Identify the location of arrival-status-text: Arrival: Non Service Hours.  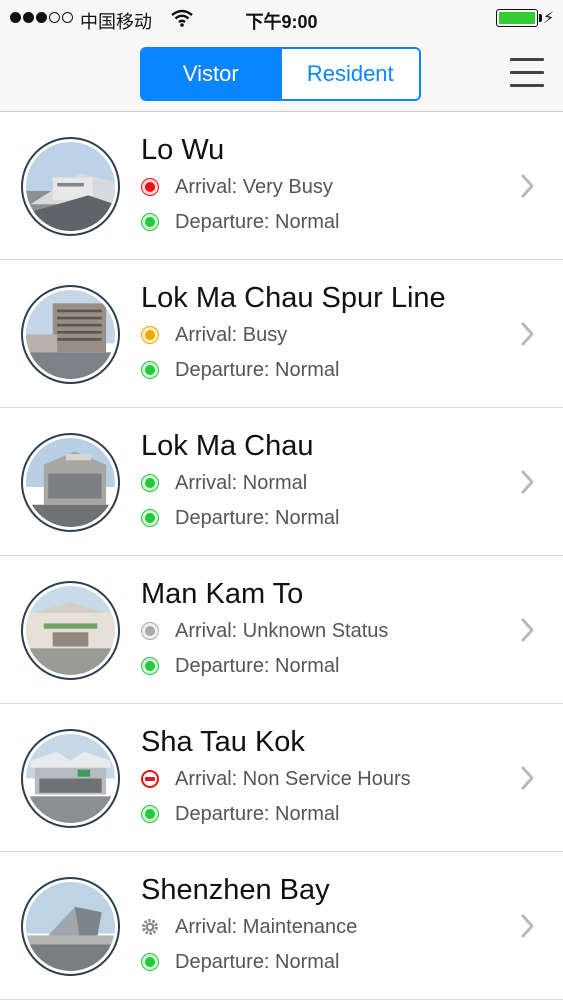
(293, 778).